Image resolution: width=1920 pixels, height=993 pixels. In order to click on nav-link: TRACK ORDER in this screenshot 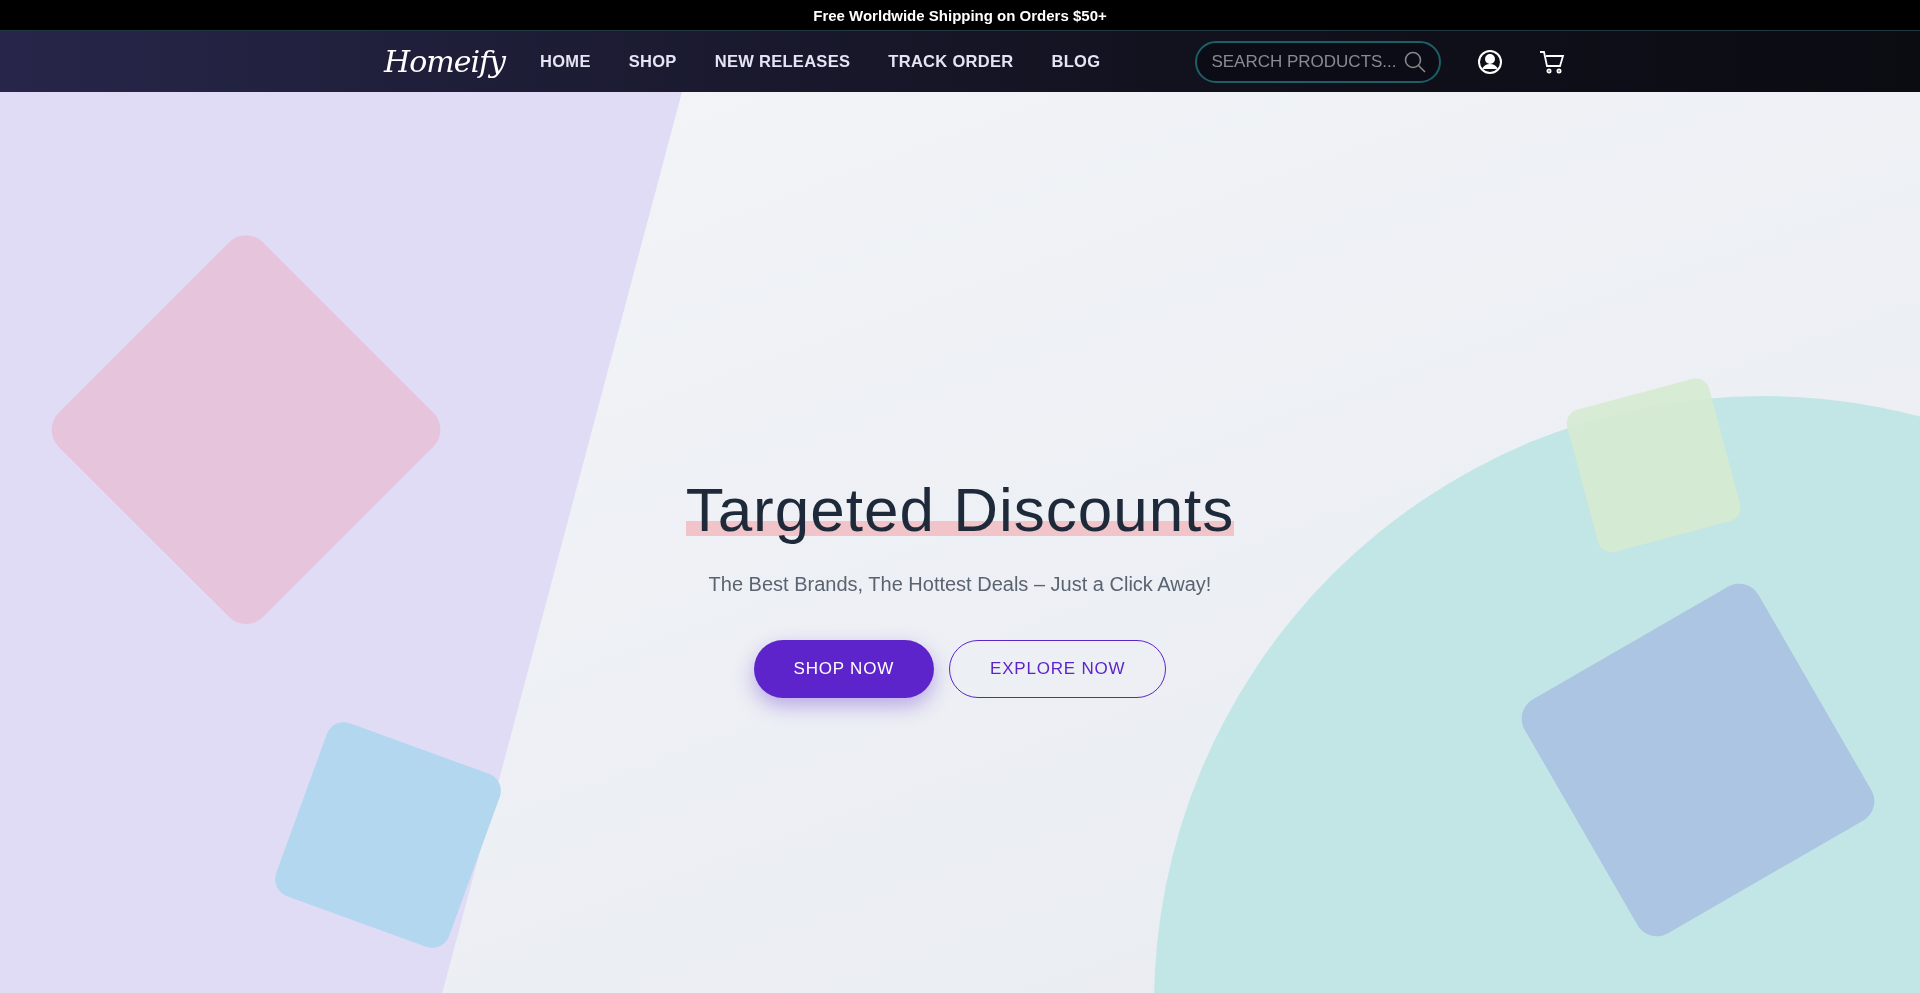, I will do `click(951, 61)`.